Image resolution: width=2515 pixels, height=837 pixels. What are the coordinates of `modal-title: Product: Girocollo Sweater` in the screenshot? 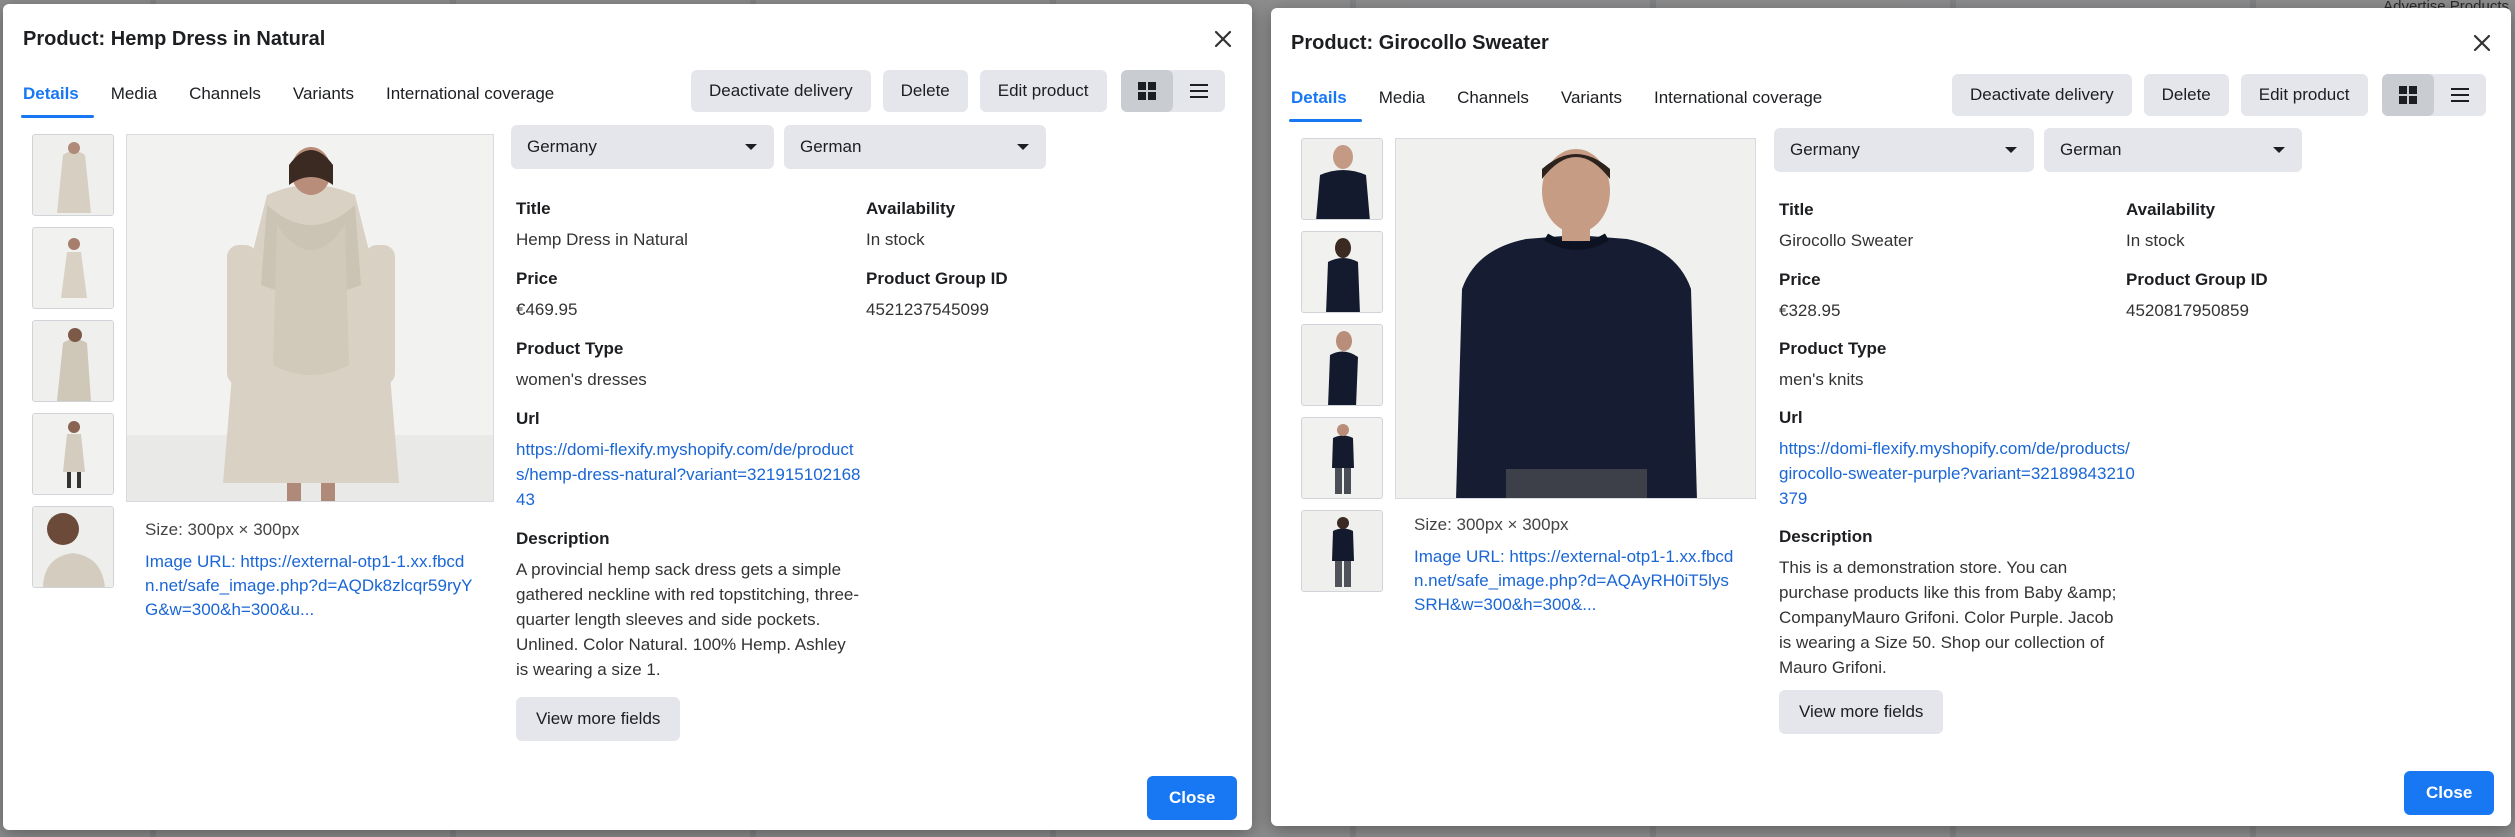 It's located at (1420, 43).